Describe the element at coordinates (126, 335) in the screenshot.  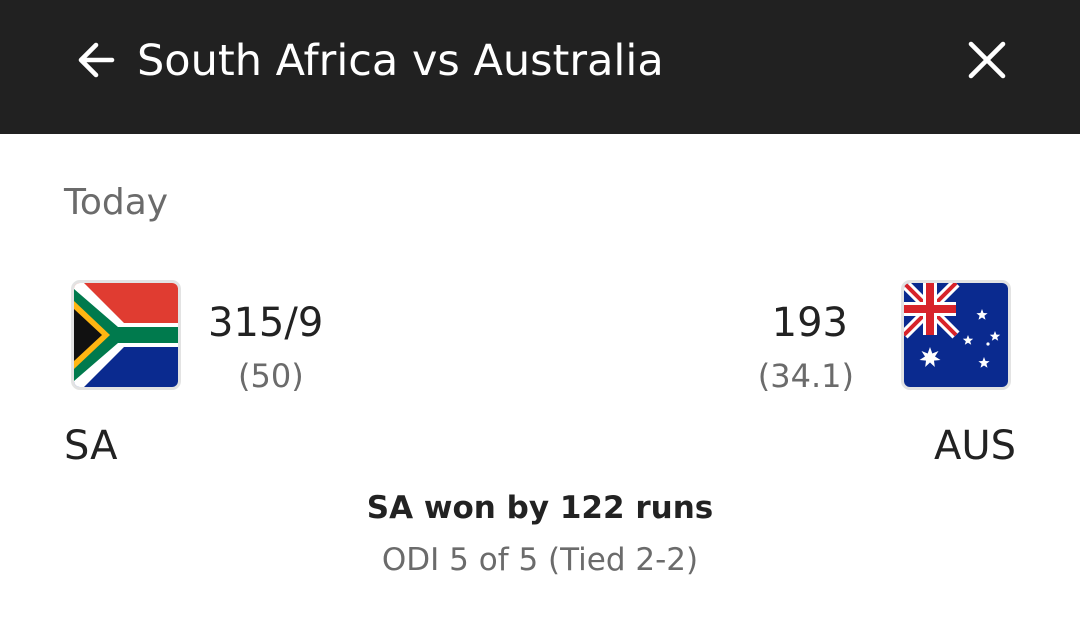
I see `south-africa-flag-icon` at that location.